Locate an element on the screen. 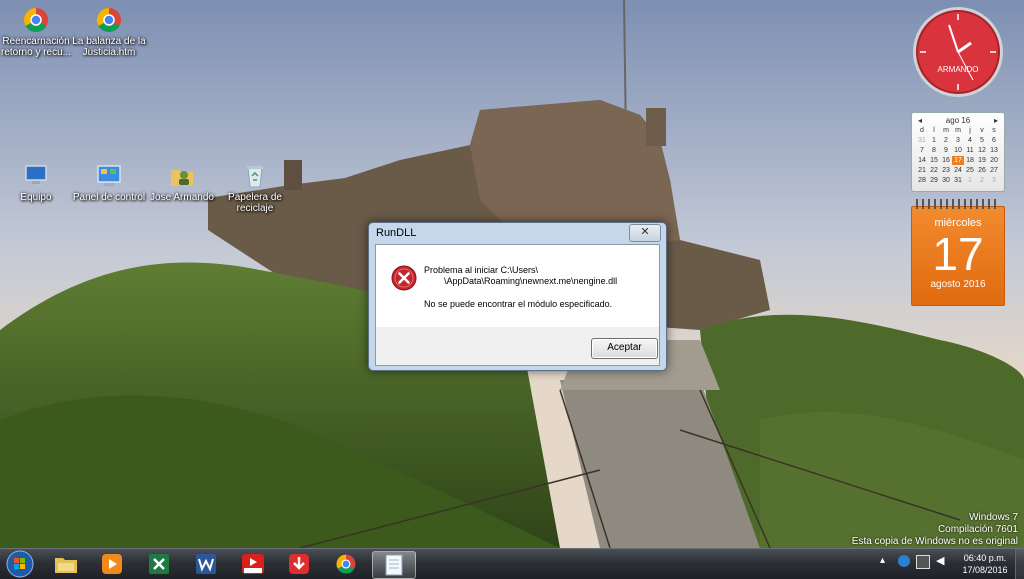 The height and width of the screenshot is (579, 1024). error-message-line1: Problema al iniciar C:\Users\ is located at coordinates (481, 270).